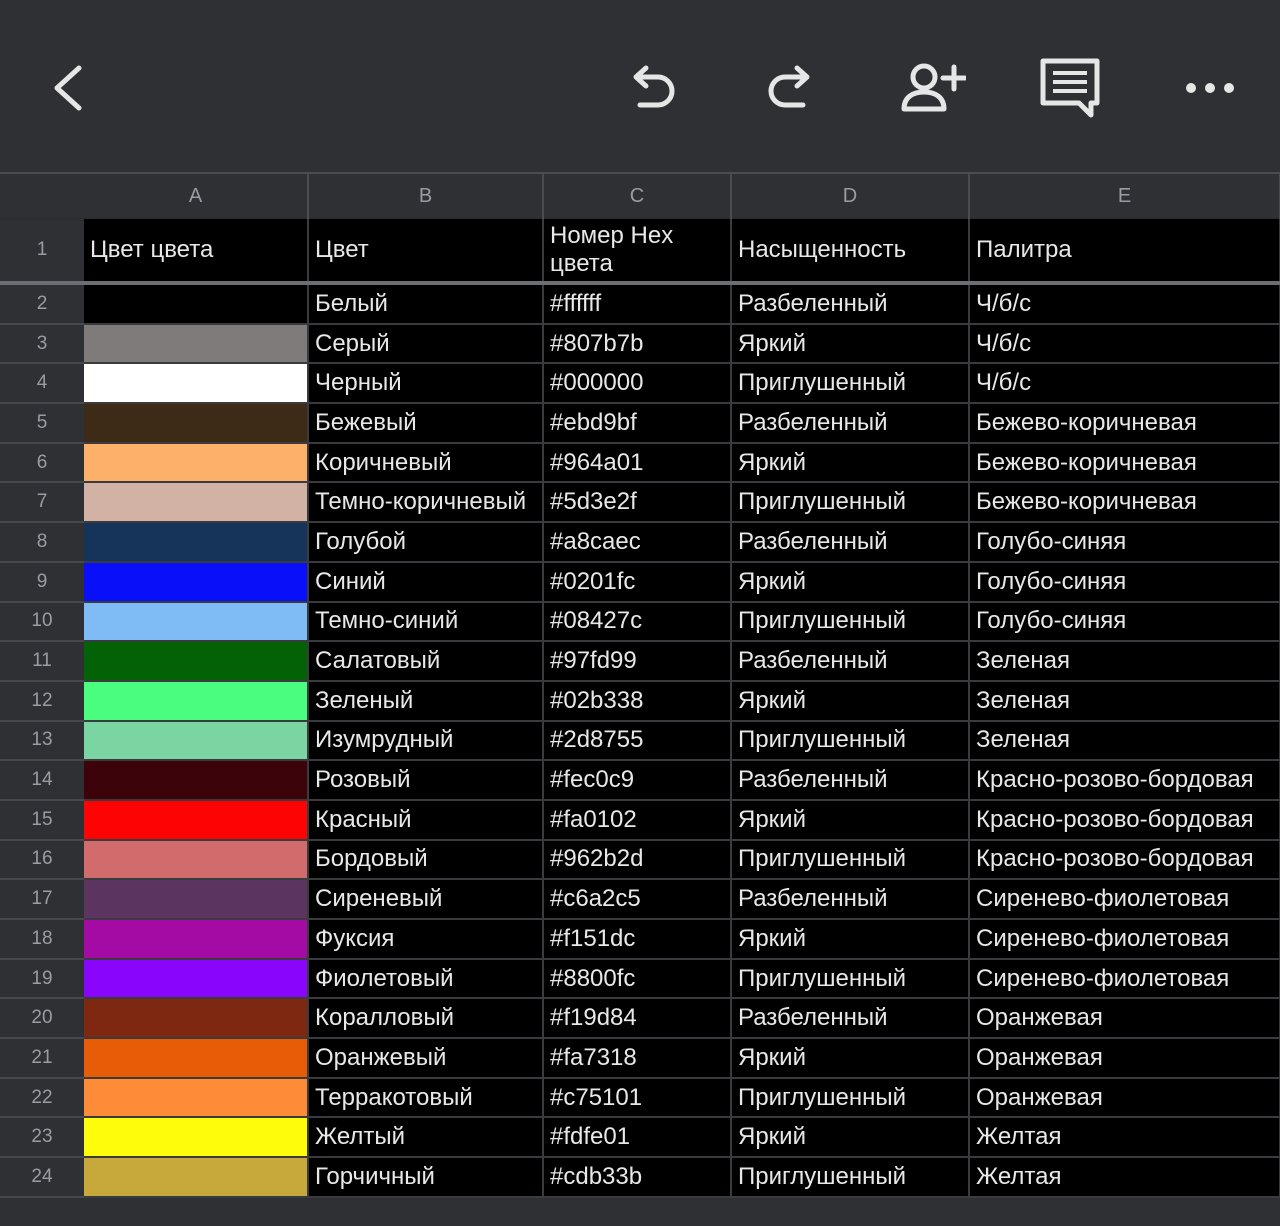  I want to click on color-name-cell: Терракотовый, so click(426, 1098).